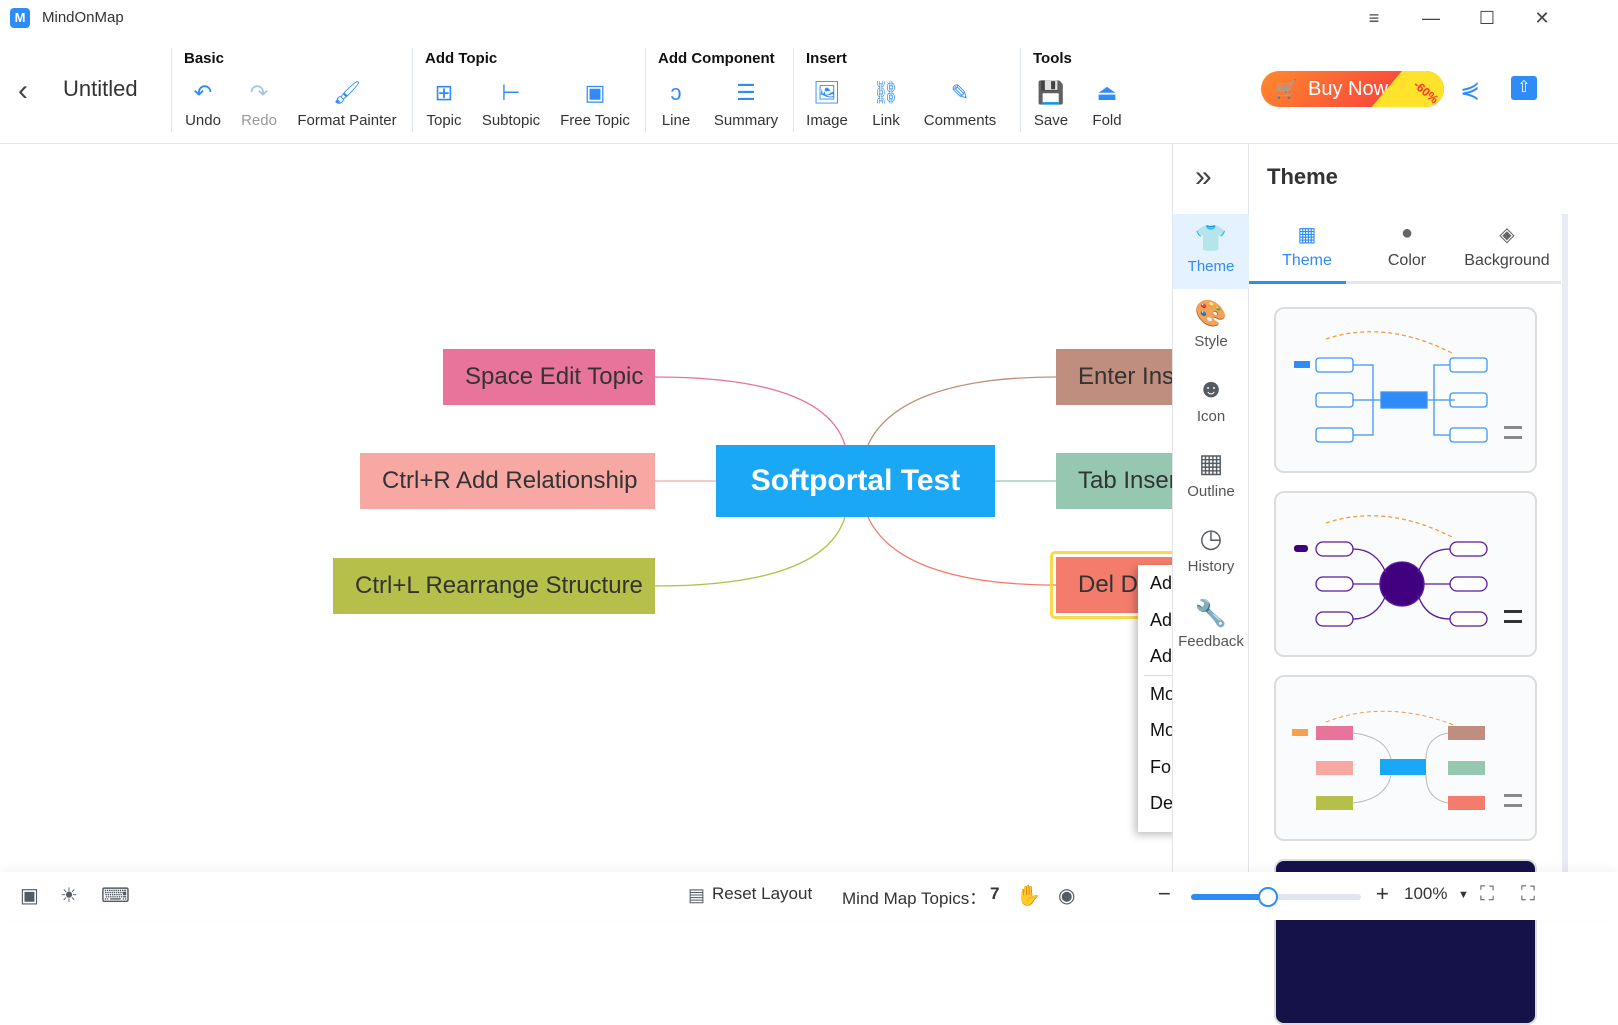 This screenshot has height=1025, width=1618. I want to click on line-icon: ↄ, so click(676, 92).